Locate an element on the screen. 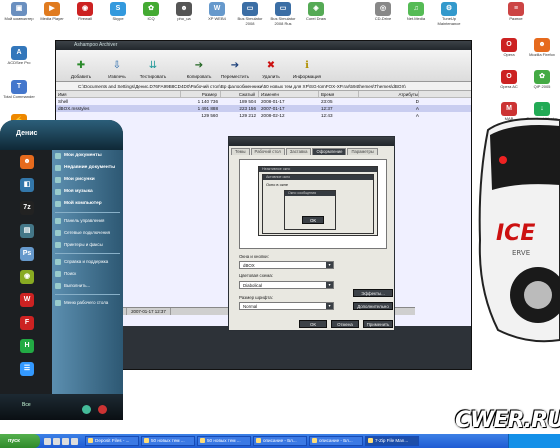 This screenshot has width=560, height=448. desktop-icon: ✿ ICQ is located at coordinates (151, 12).